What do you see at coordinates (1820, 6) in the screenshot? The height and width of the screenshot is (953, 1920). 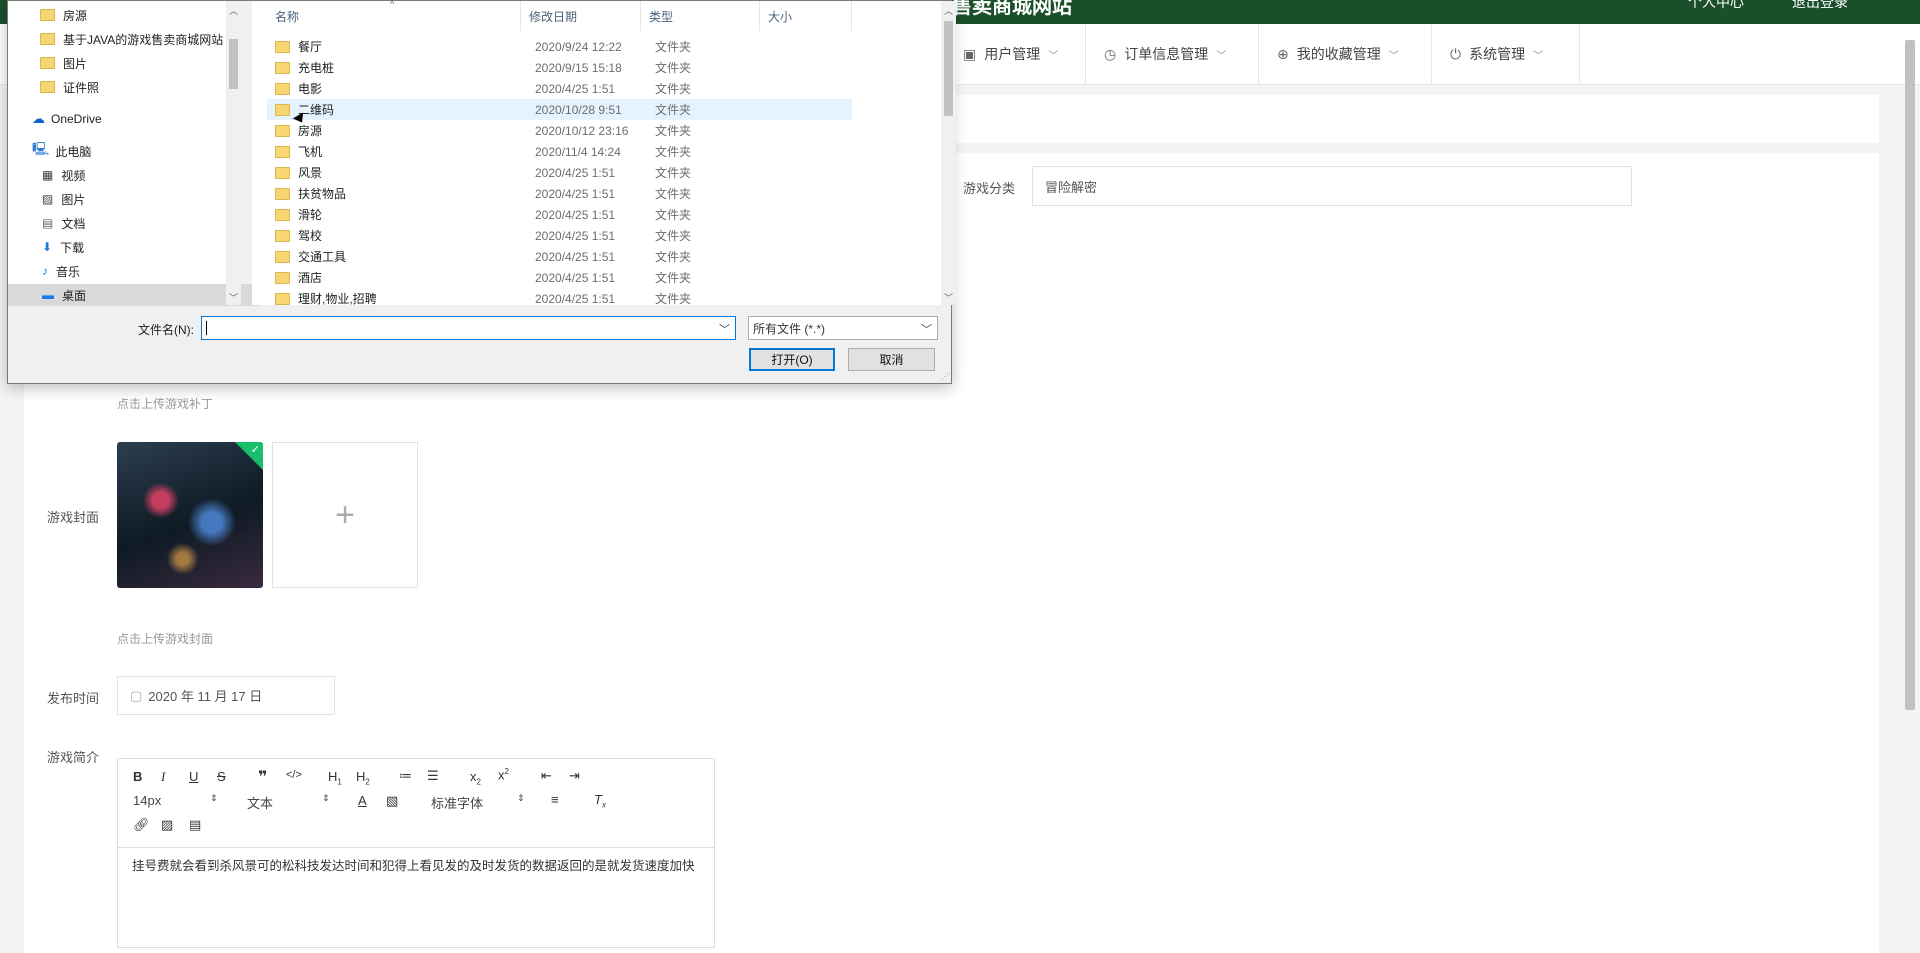 I see `logout-link: 退出登录` at bounding box center [1820, 6].